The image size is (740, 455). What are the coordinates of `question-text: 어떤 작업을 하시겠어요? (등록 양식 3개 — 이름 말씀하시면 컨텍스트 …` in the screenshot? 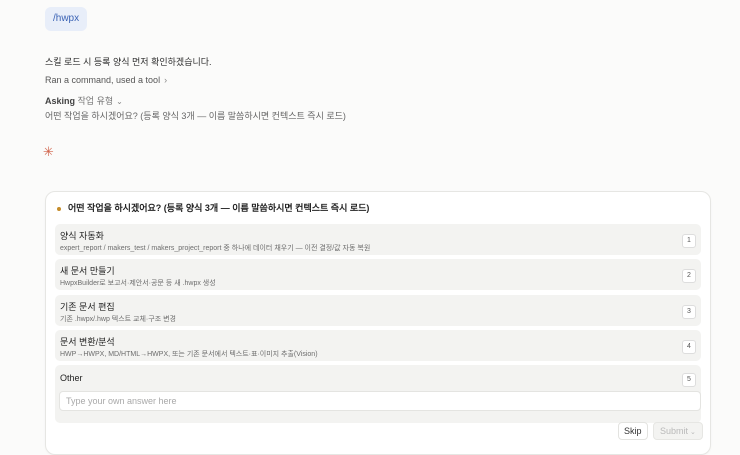 It's located at (195, 116).